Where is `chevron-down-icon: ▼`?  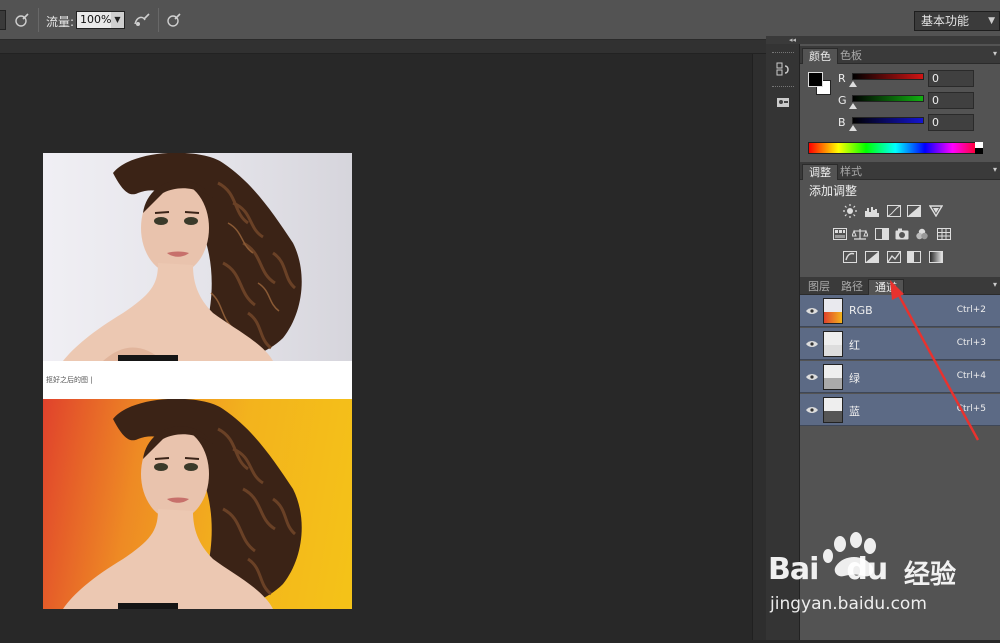
chevron-down-icon: ▼ is located at coordinates (991, 21).